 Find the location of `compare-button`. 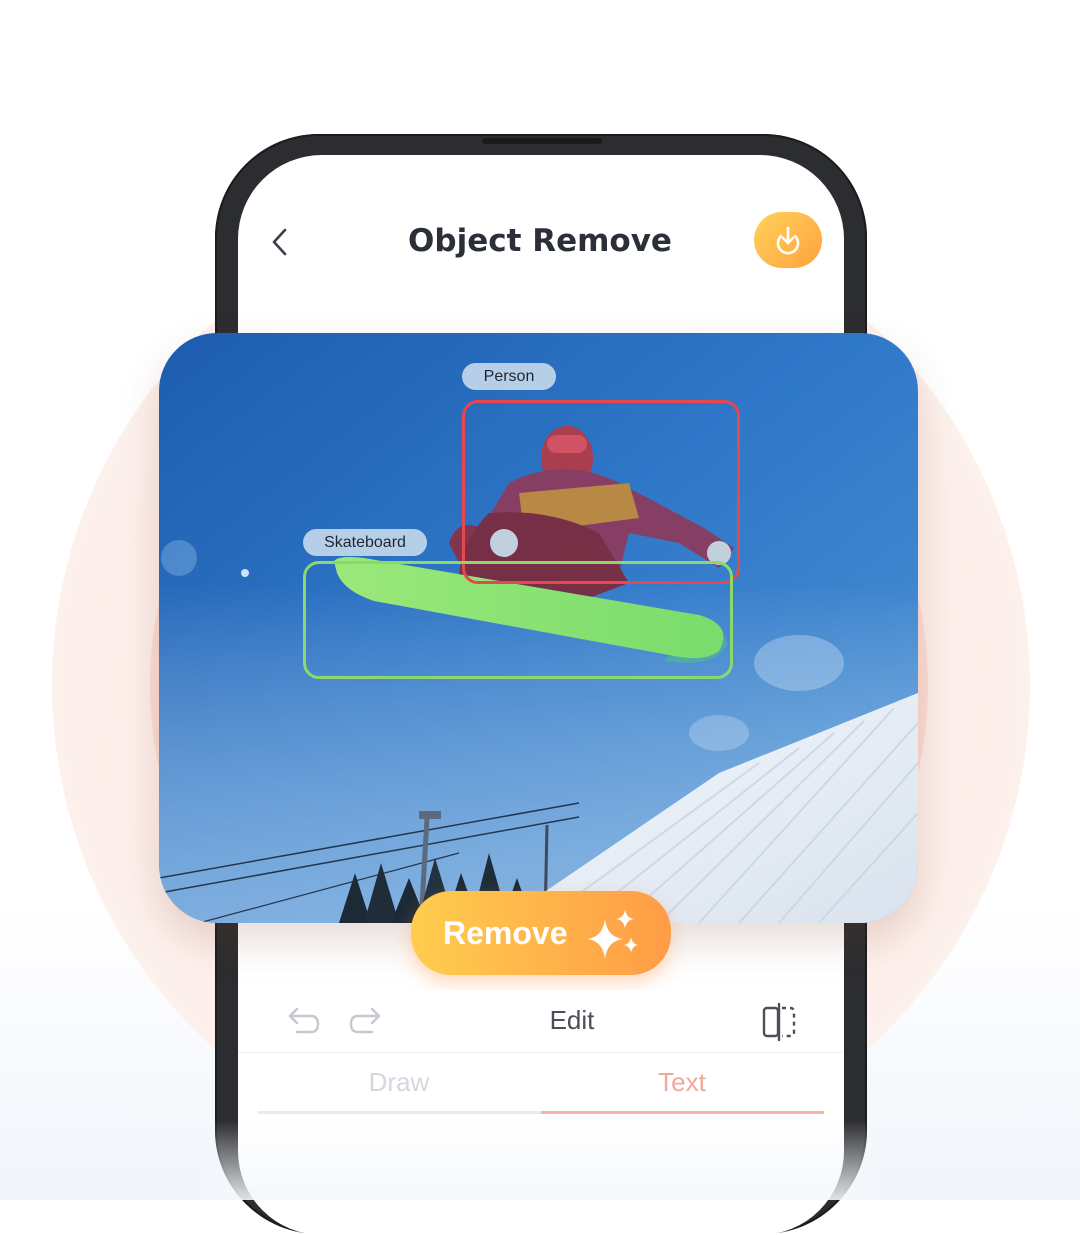

compare-button is located at coordinates (779, 1024).